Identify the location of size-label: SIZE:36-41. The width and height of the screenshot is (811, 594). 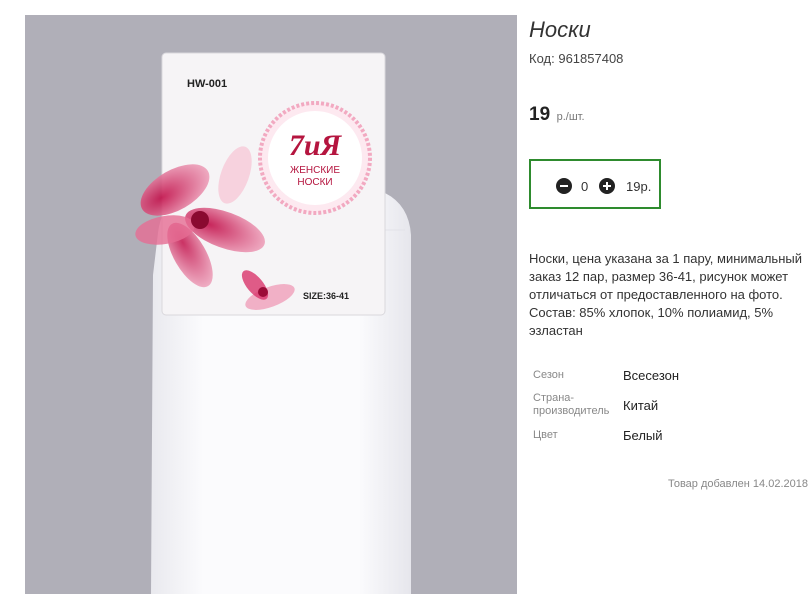
(326, 296).